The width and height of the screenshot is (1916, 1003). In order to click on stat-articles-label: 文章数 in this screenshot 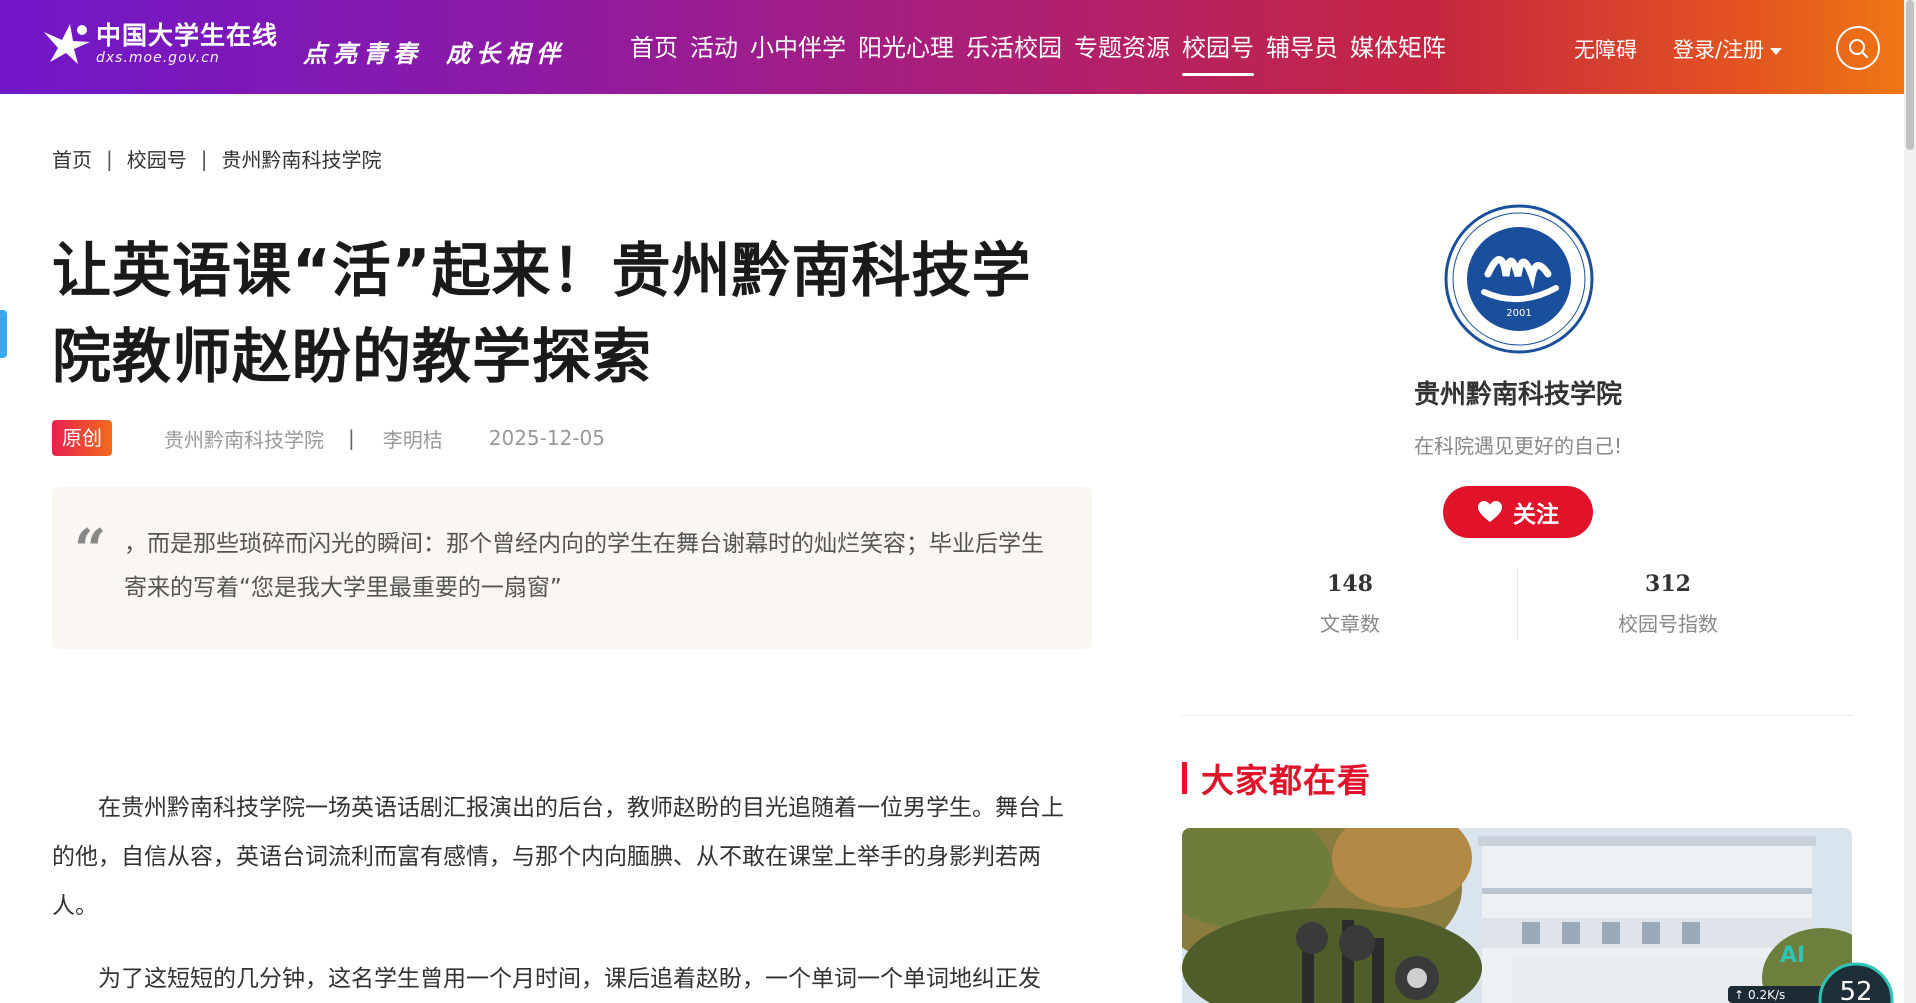, I will do `click(1350, 624)`.